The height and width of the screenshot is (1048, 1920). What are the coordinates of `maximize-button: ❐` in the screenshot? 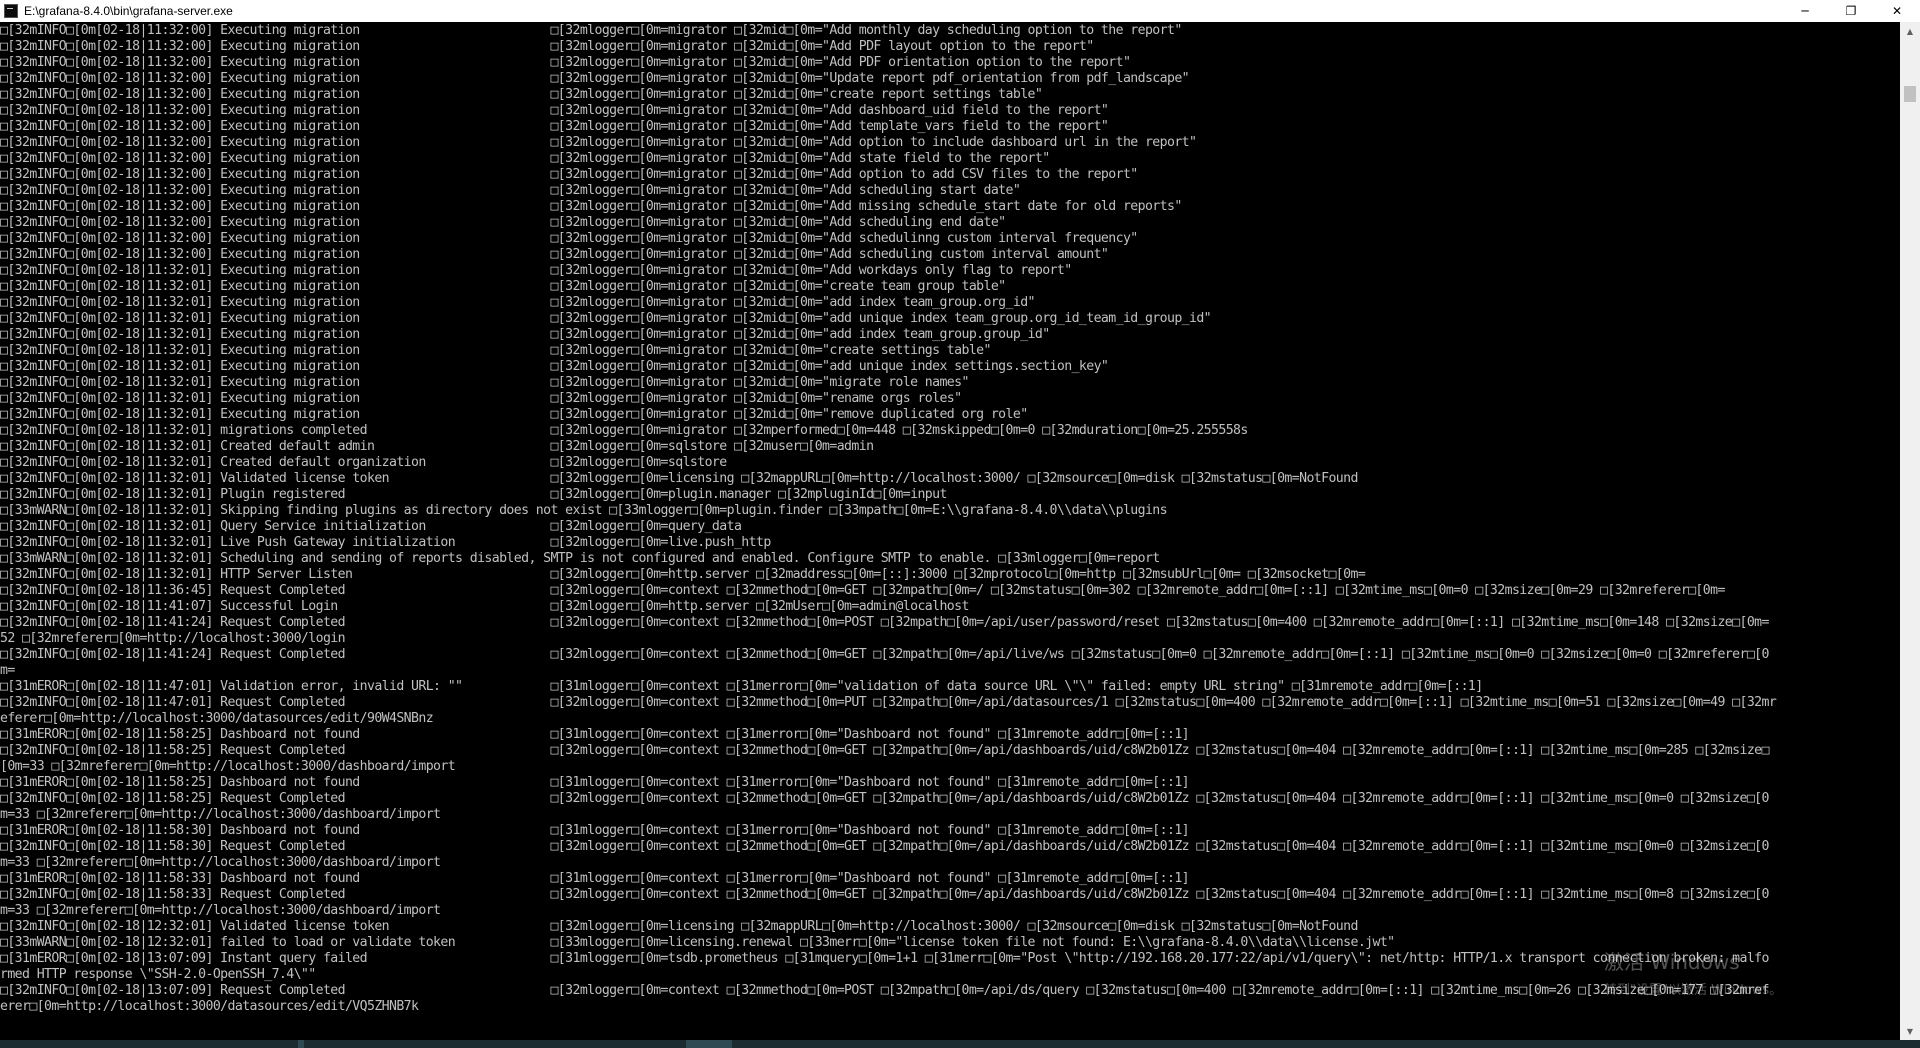 It's located at (1851, 11).